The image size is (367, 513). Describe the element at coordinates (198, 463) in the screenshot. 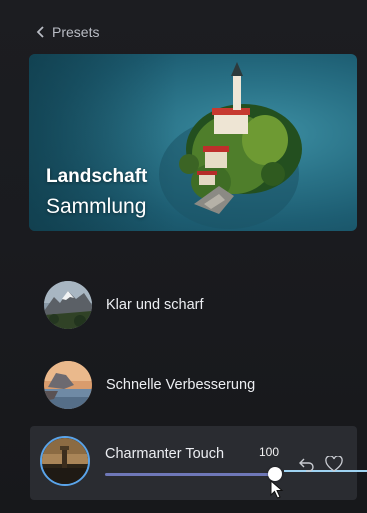

I see `preset-item-charmanter-touch: Charmanter Touch 100` at that location.